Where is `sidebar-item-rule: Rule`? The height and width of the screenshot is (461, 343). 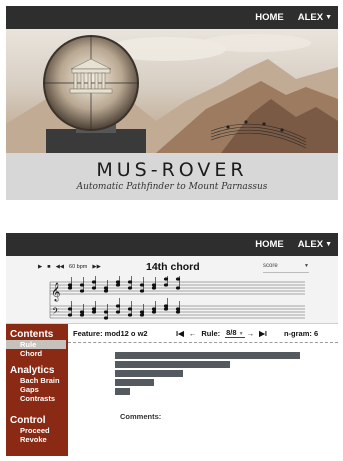 sidebar-item-rule: Rule is located at coordinates (36, 344).